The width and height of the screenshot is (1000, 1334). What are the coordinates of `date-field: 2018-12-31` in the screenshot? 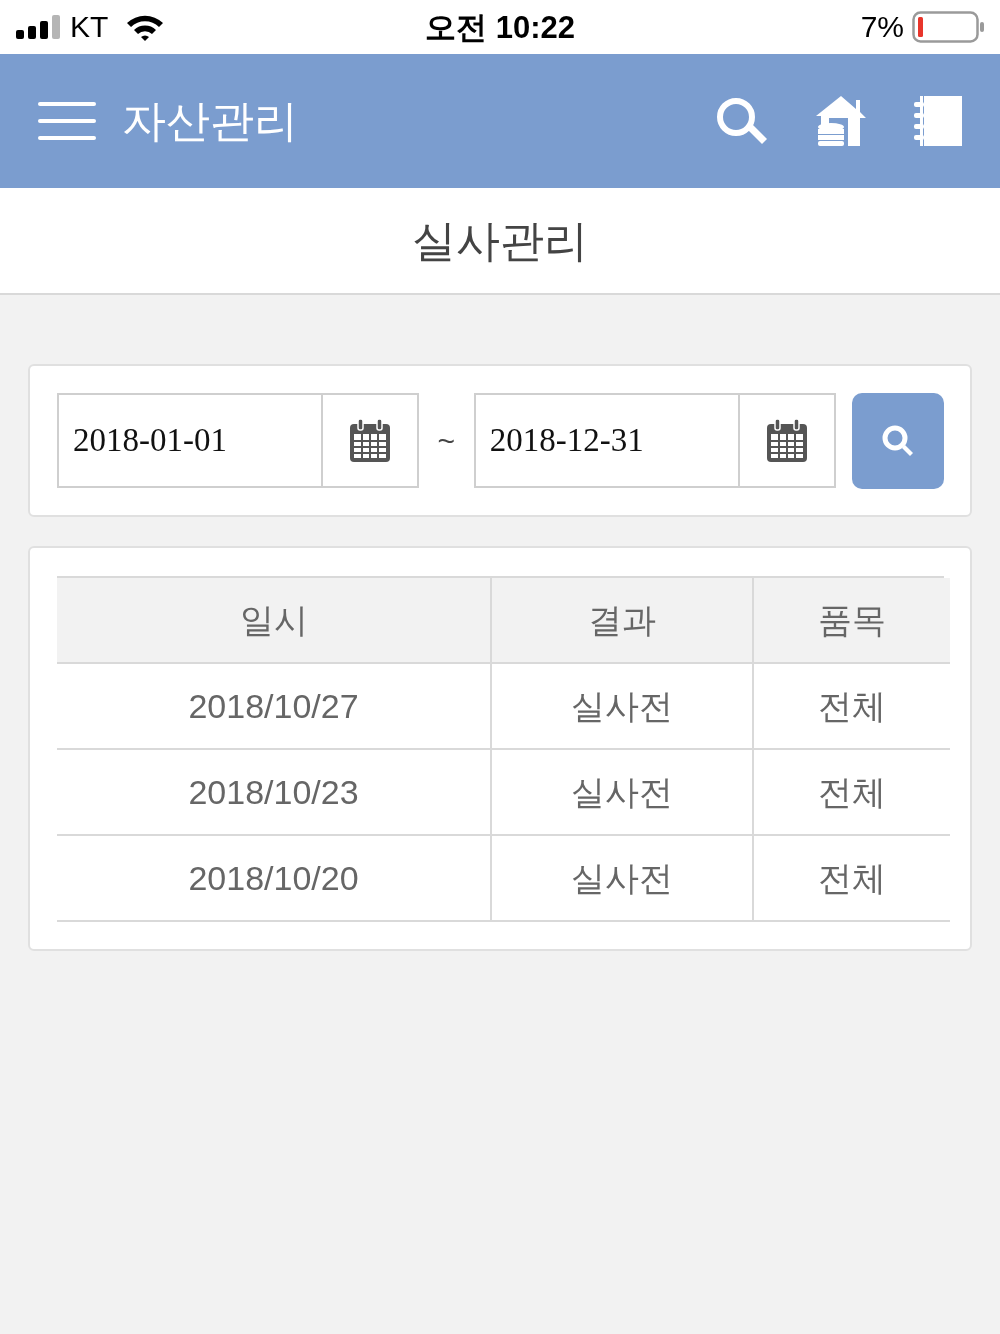 It's located at (606, 440).